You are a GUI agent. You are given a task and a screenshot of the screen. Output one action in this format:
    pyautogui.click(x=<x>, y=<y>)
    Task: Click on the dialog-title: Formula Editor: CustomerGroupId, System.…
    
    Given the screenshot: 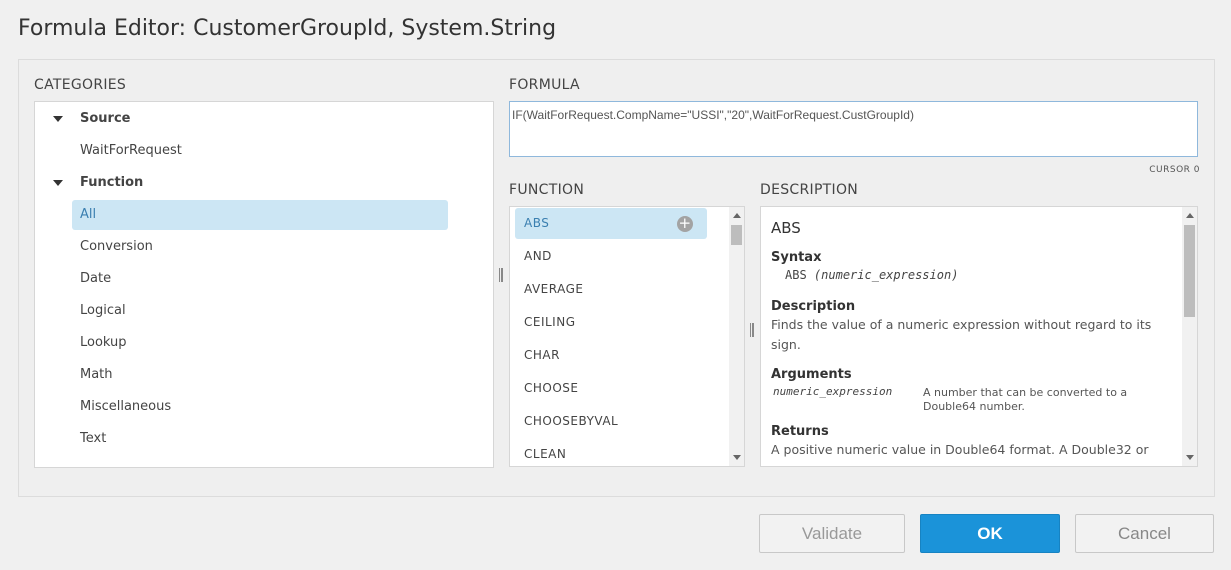 What is the action you would take?
    pyautogui.click(x=287, y=28)
    